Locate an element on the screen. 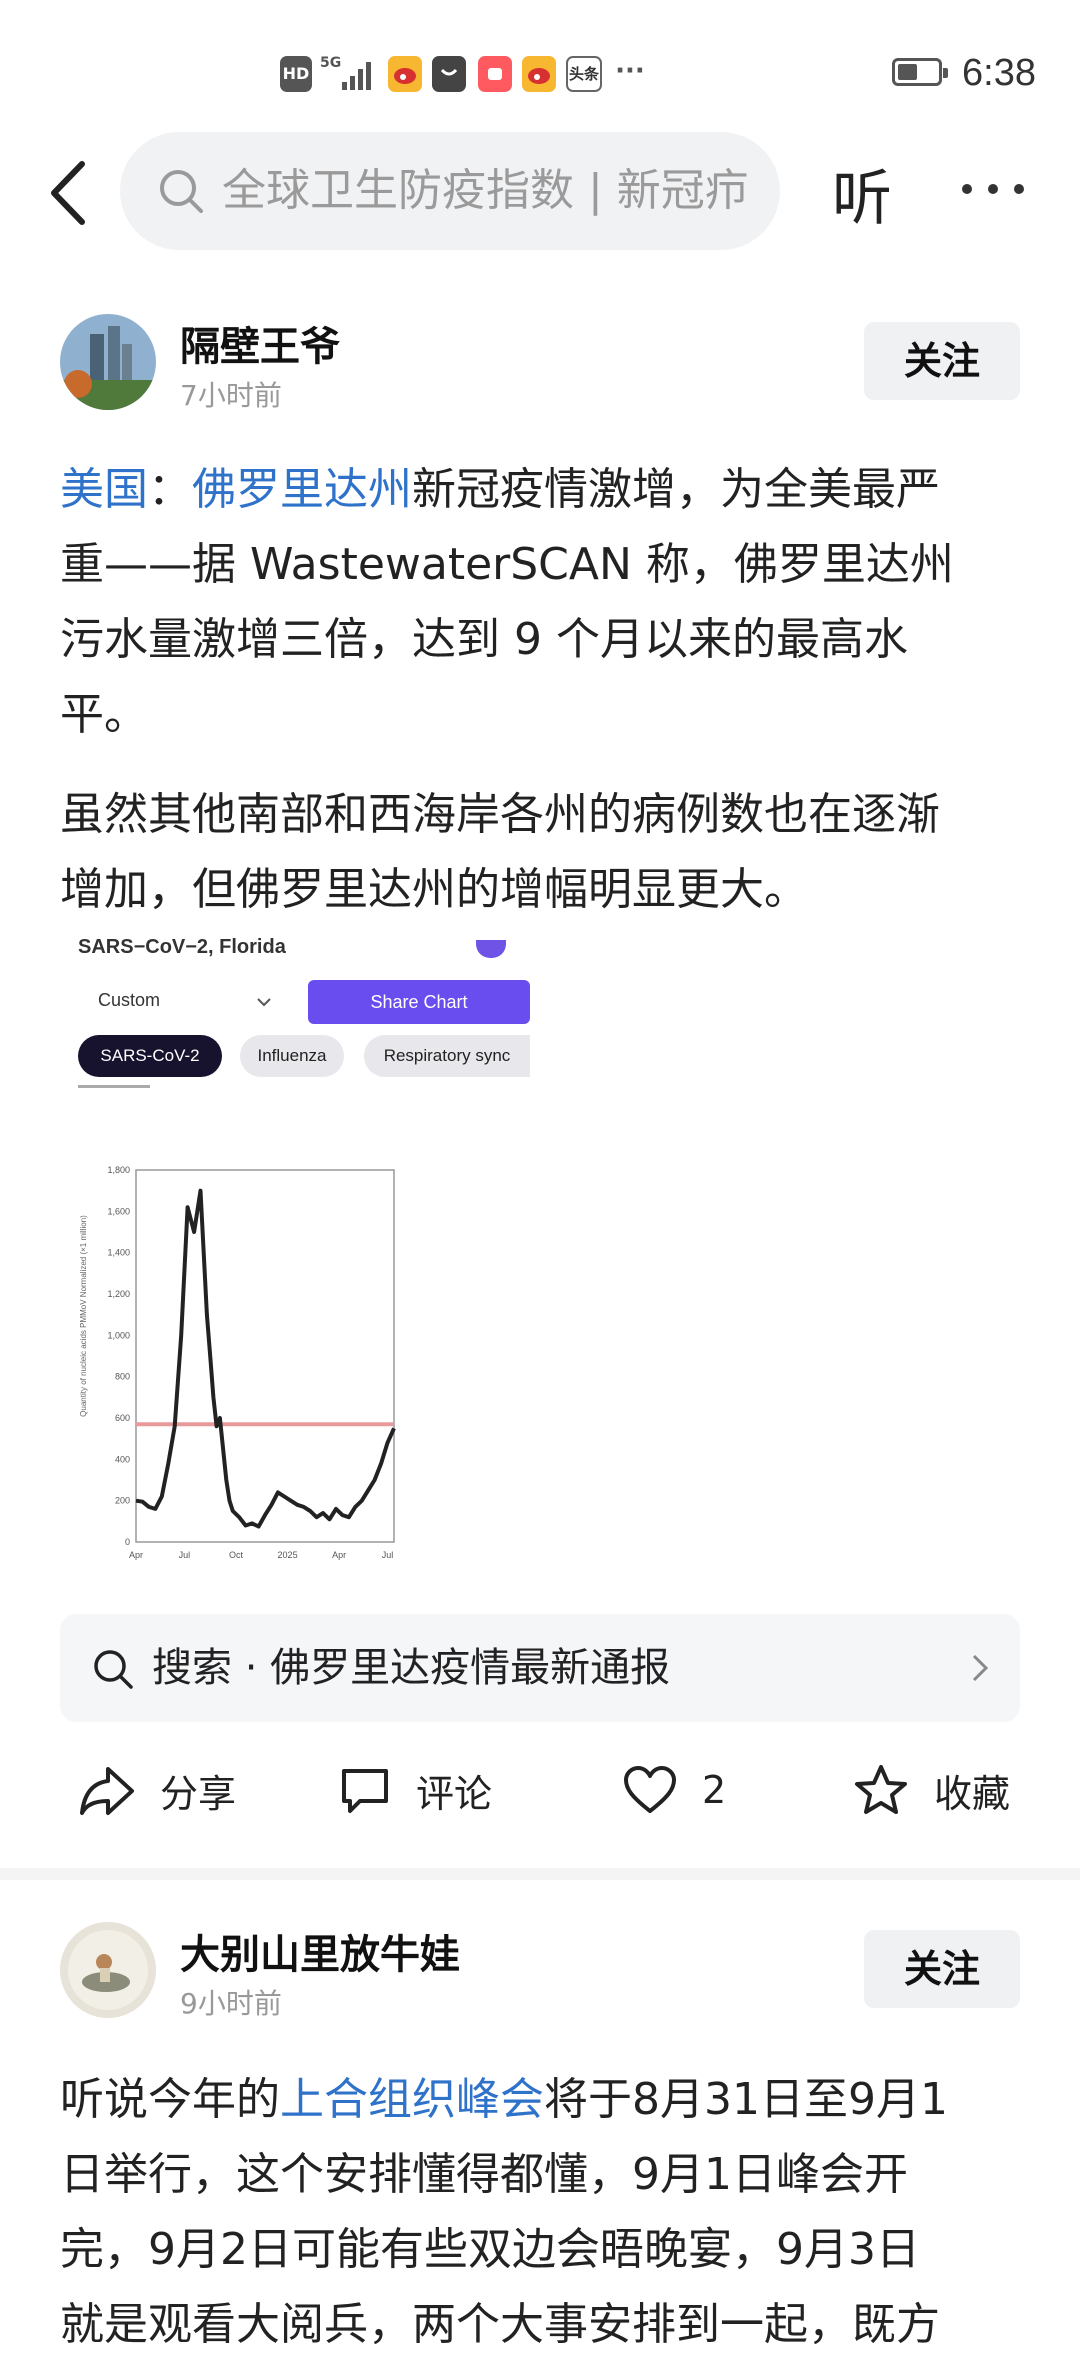  like-button: 2 is located at coordinates (674, 1790).